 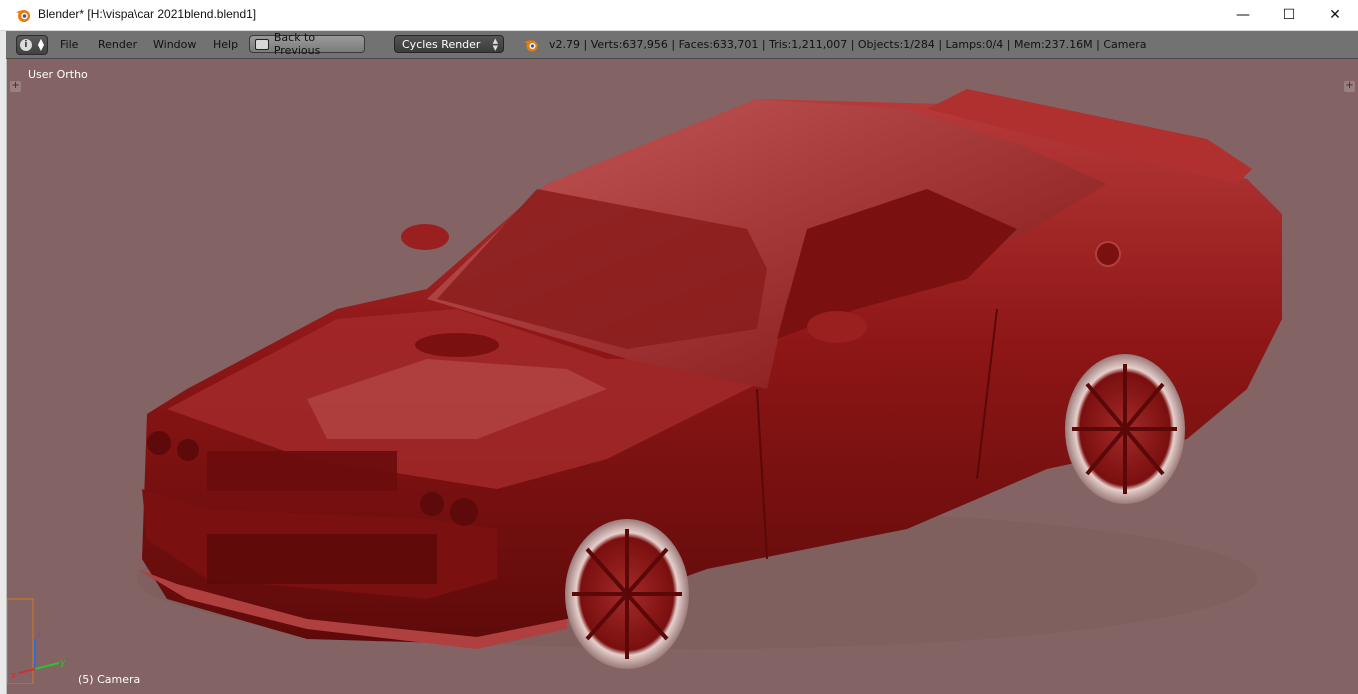 I want to click on blender-app-icon, so click(x=23, y=16).